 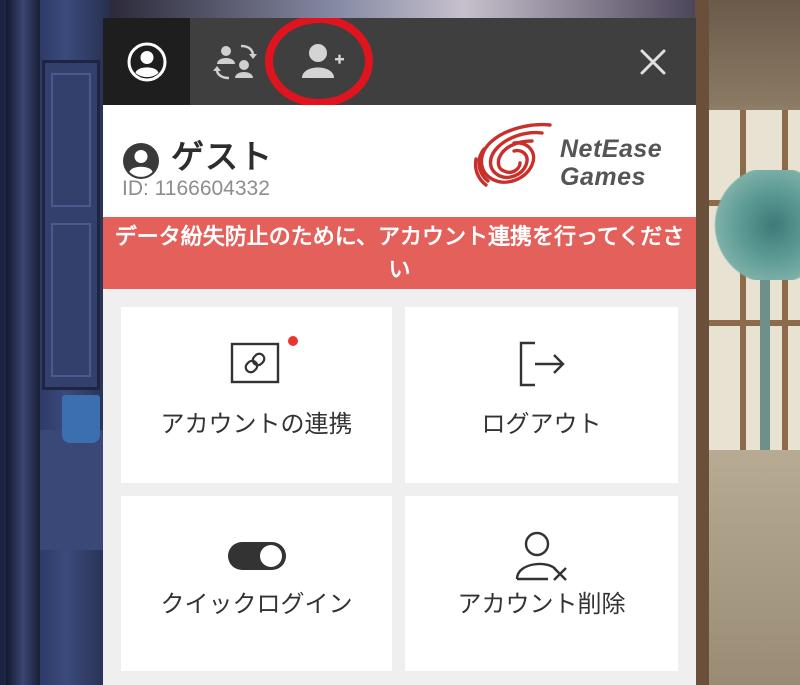 I want to click on logout-button: ログアウト, so click(x=541, y=395).